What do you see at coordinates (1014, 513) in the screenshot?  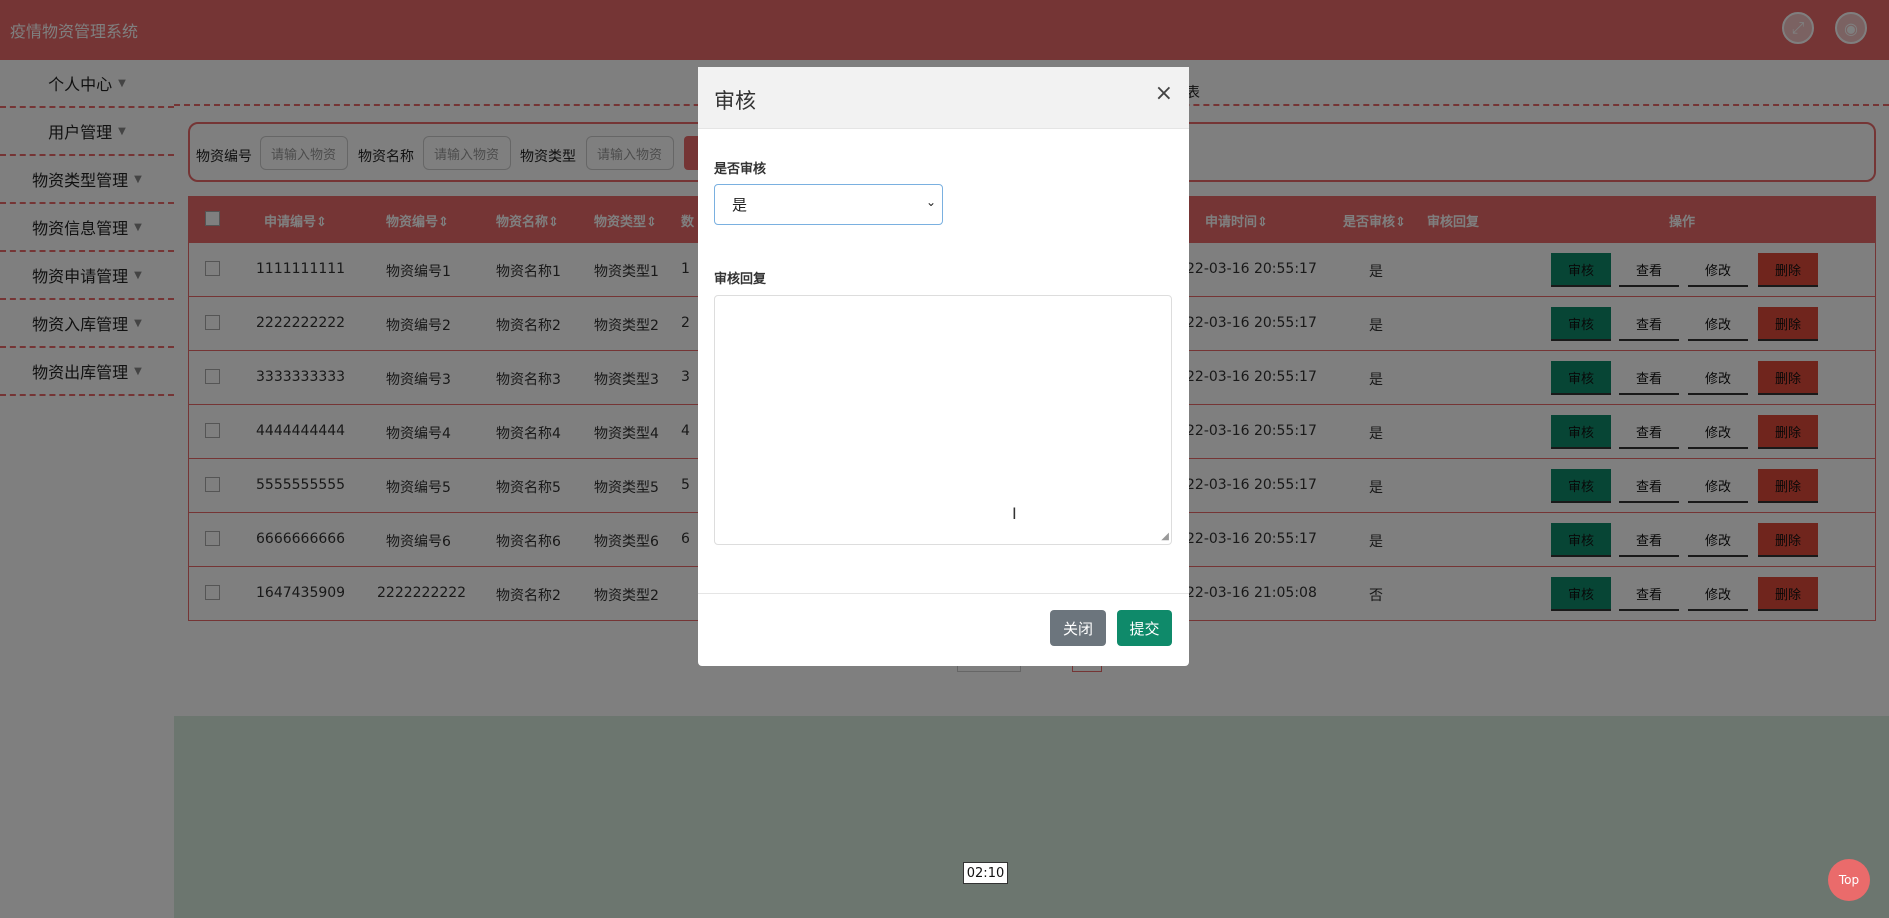 I see `text-cursor-icon: I` at bounding box center [1014, 513].